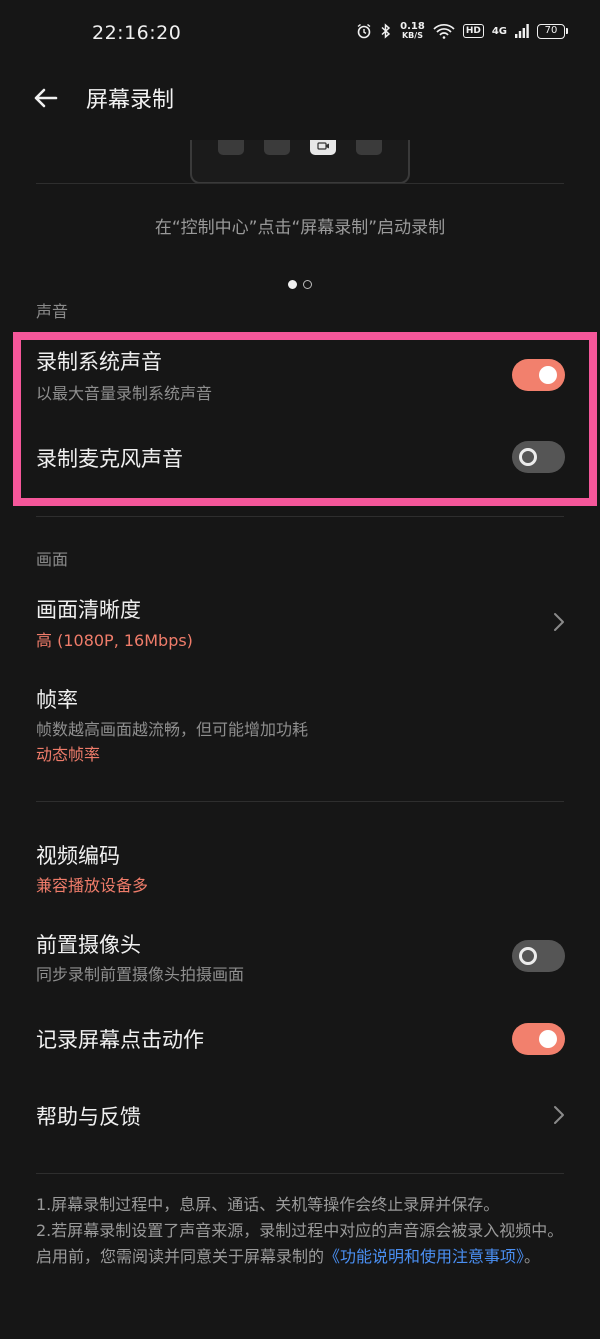 This screenshot has height=1339, width=600. Describe the element at coordinates (499, 31) in the screenshot. I see `network-type: 4G` at that location.